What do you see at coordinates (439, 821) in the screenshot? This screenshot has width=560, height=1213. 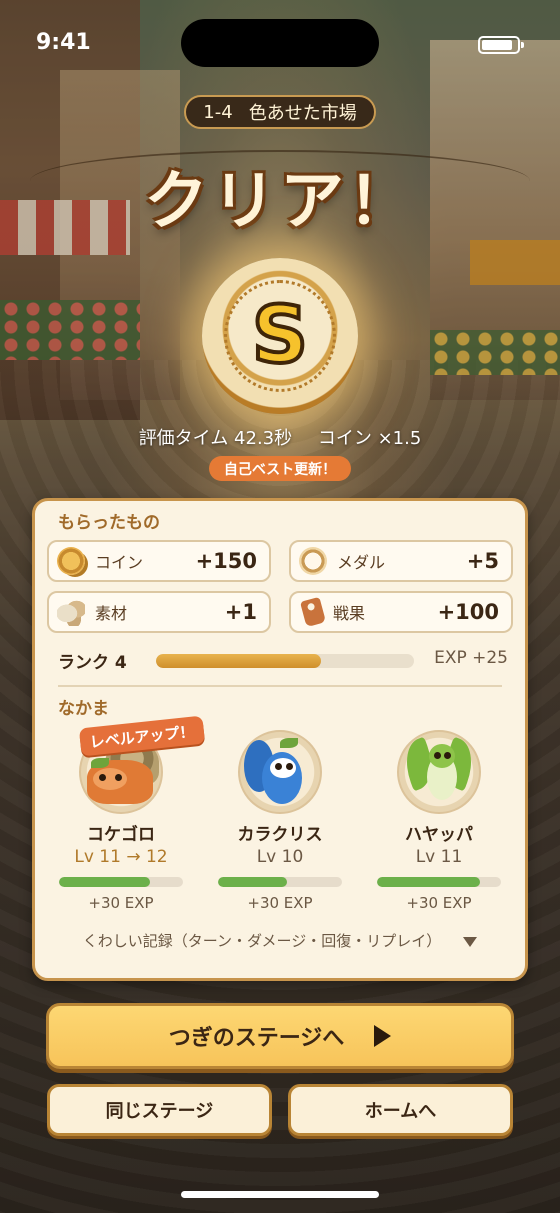 I see `party-member-hayappa: ハヤッパ Lv 11 +30 EXP` at bounding box center [439, 821].